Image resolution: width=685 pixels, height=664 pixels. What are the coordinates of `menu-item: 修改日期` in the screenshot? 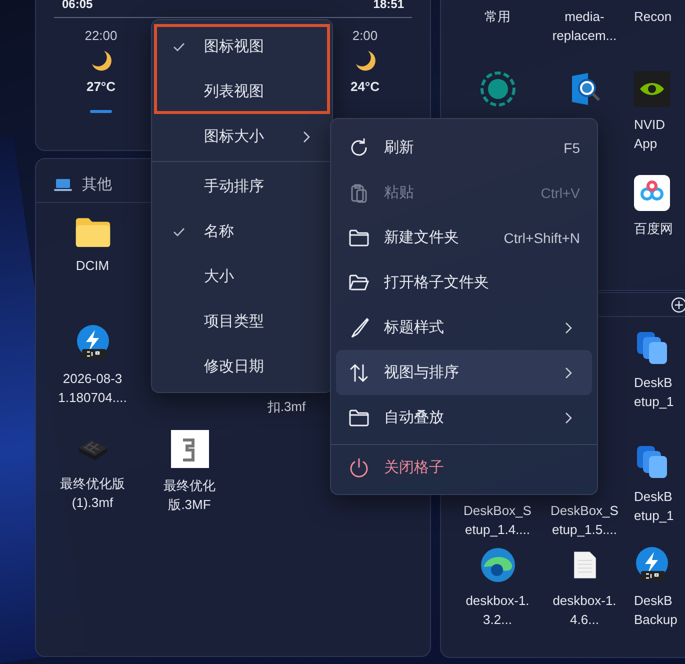 It's located at (242, 366).